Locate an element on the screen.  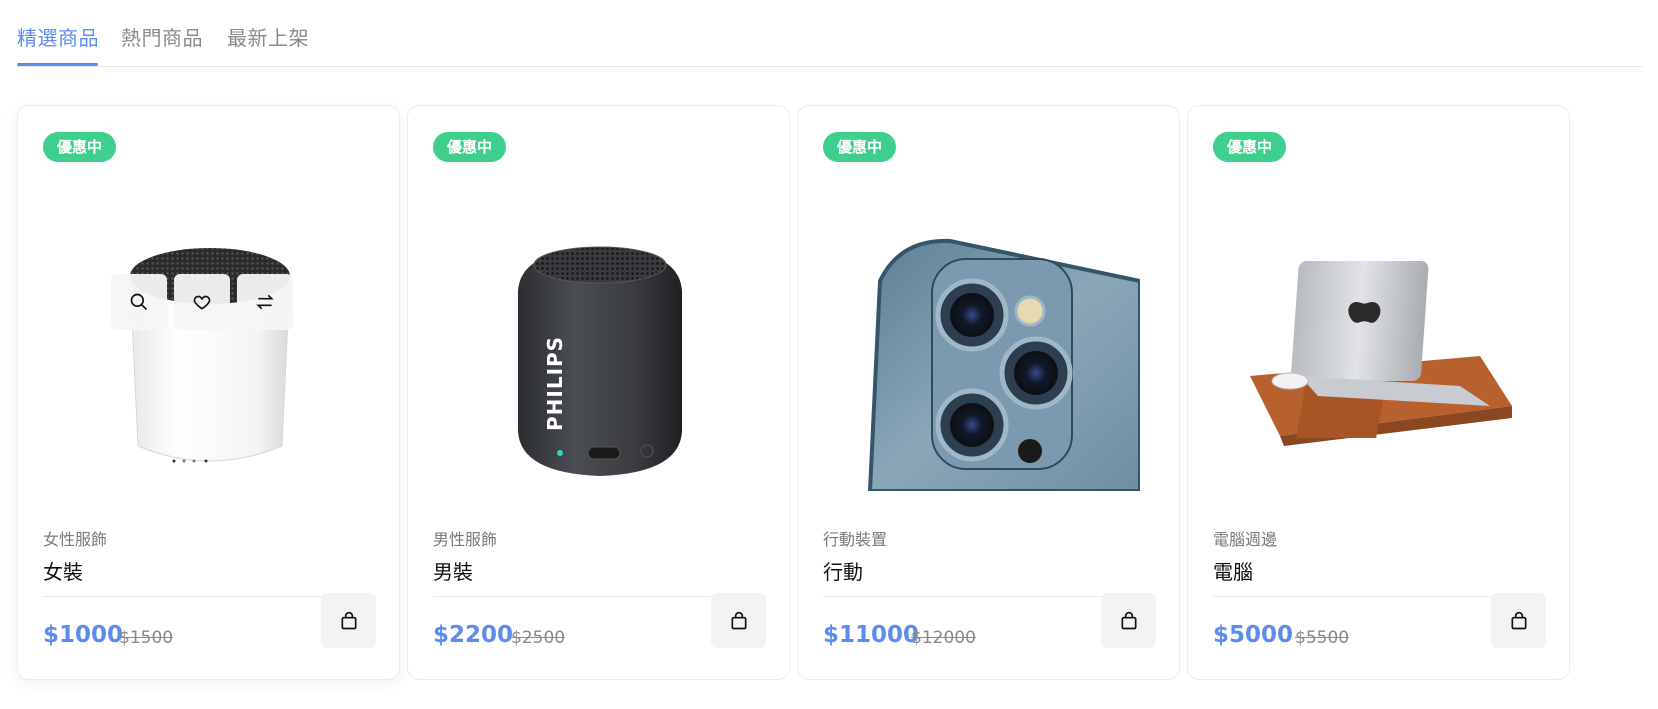
quick-view-button is located at coordinates (139, 302).